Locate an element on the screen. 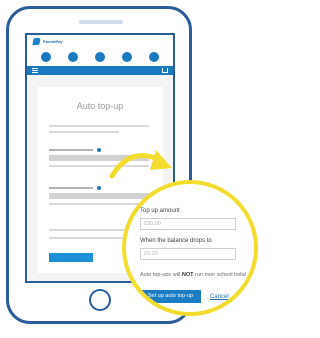 This screenshot has height=338, width=320. amount-slider is located at coordinates (99, 158).